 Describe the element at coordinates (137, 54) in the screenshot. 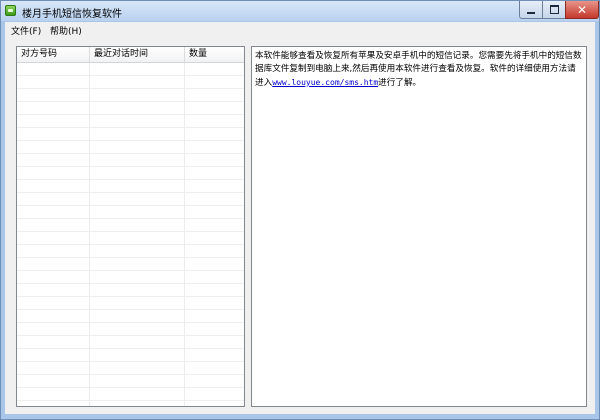

I see `column-header-last-time: 最近对话时间` at that location.